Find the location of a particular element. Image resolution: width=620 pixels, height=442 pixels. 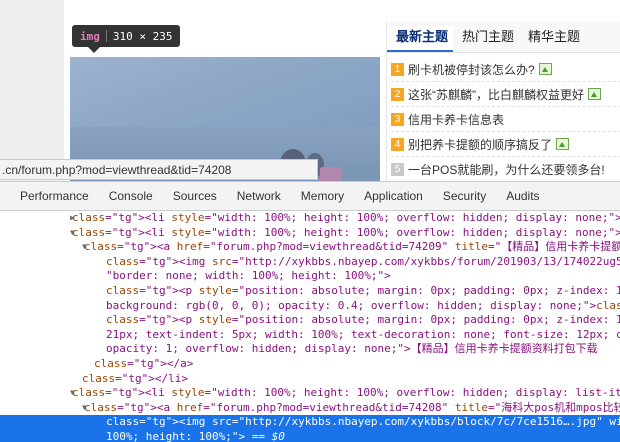

topic-item: 1 刷卡机被停封该怎么办? is located at coordinates (505, 69).